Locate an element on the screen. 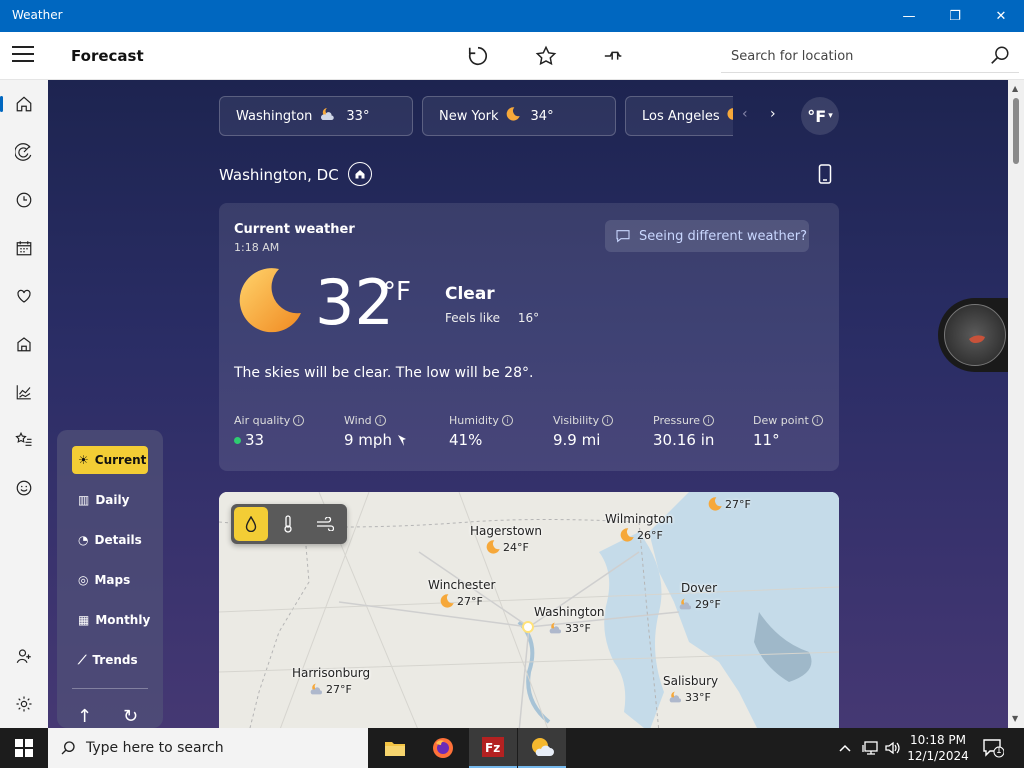 The image size is (1024, 768). location-card-new-york: New York 34° is located at coordinates (519, 116).